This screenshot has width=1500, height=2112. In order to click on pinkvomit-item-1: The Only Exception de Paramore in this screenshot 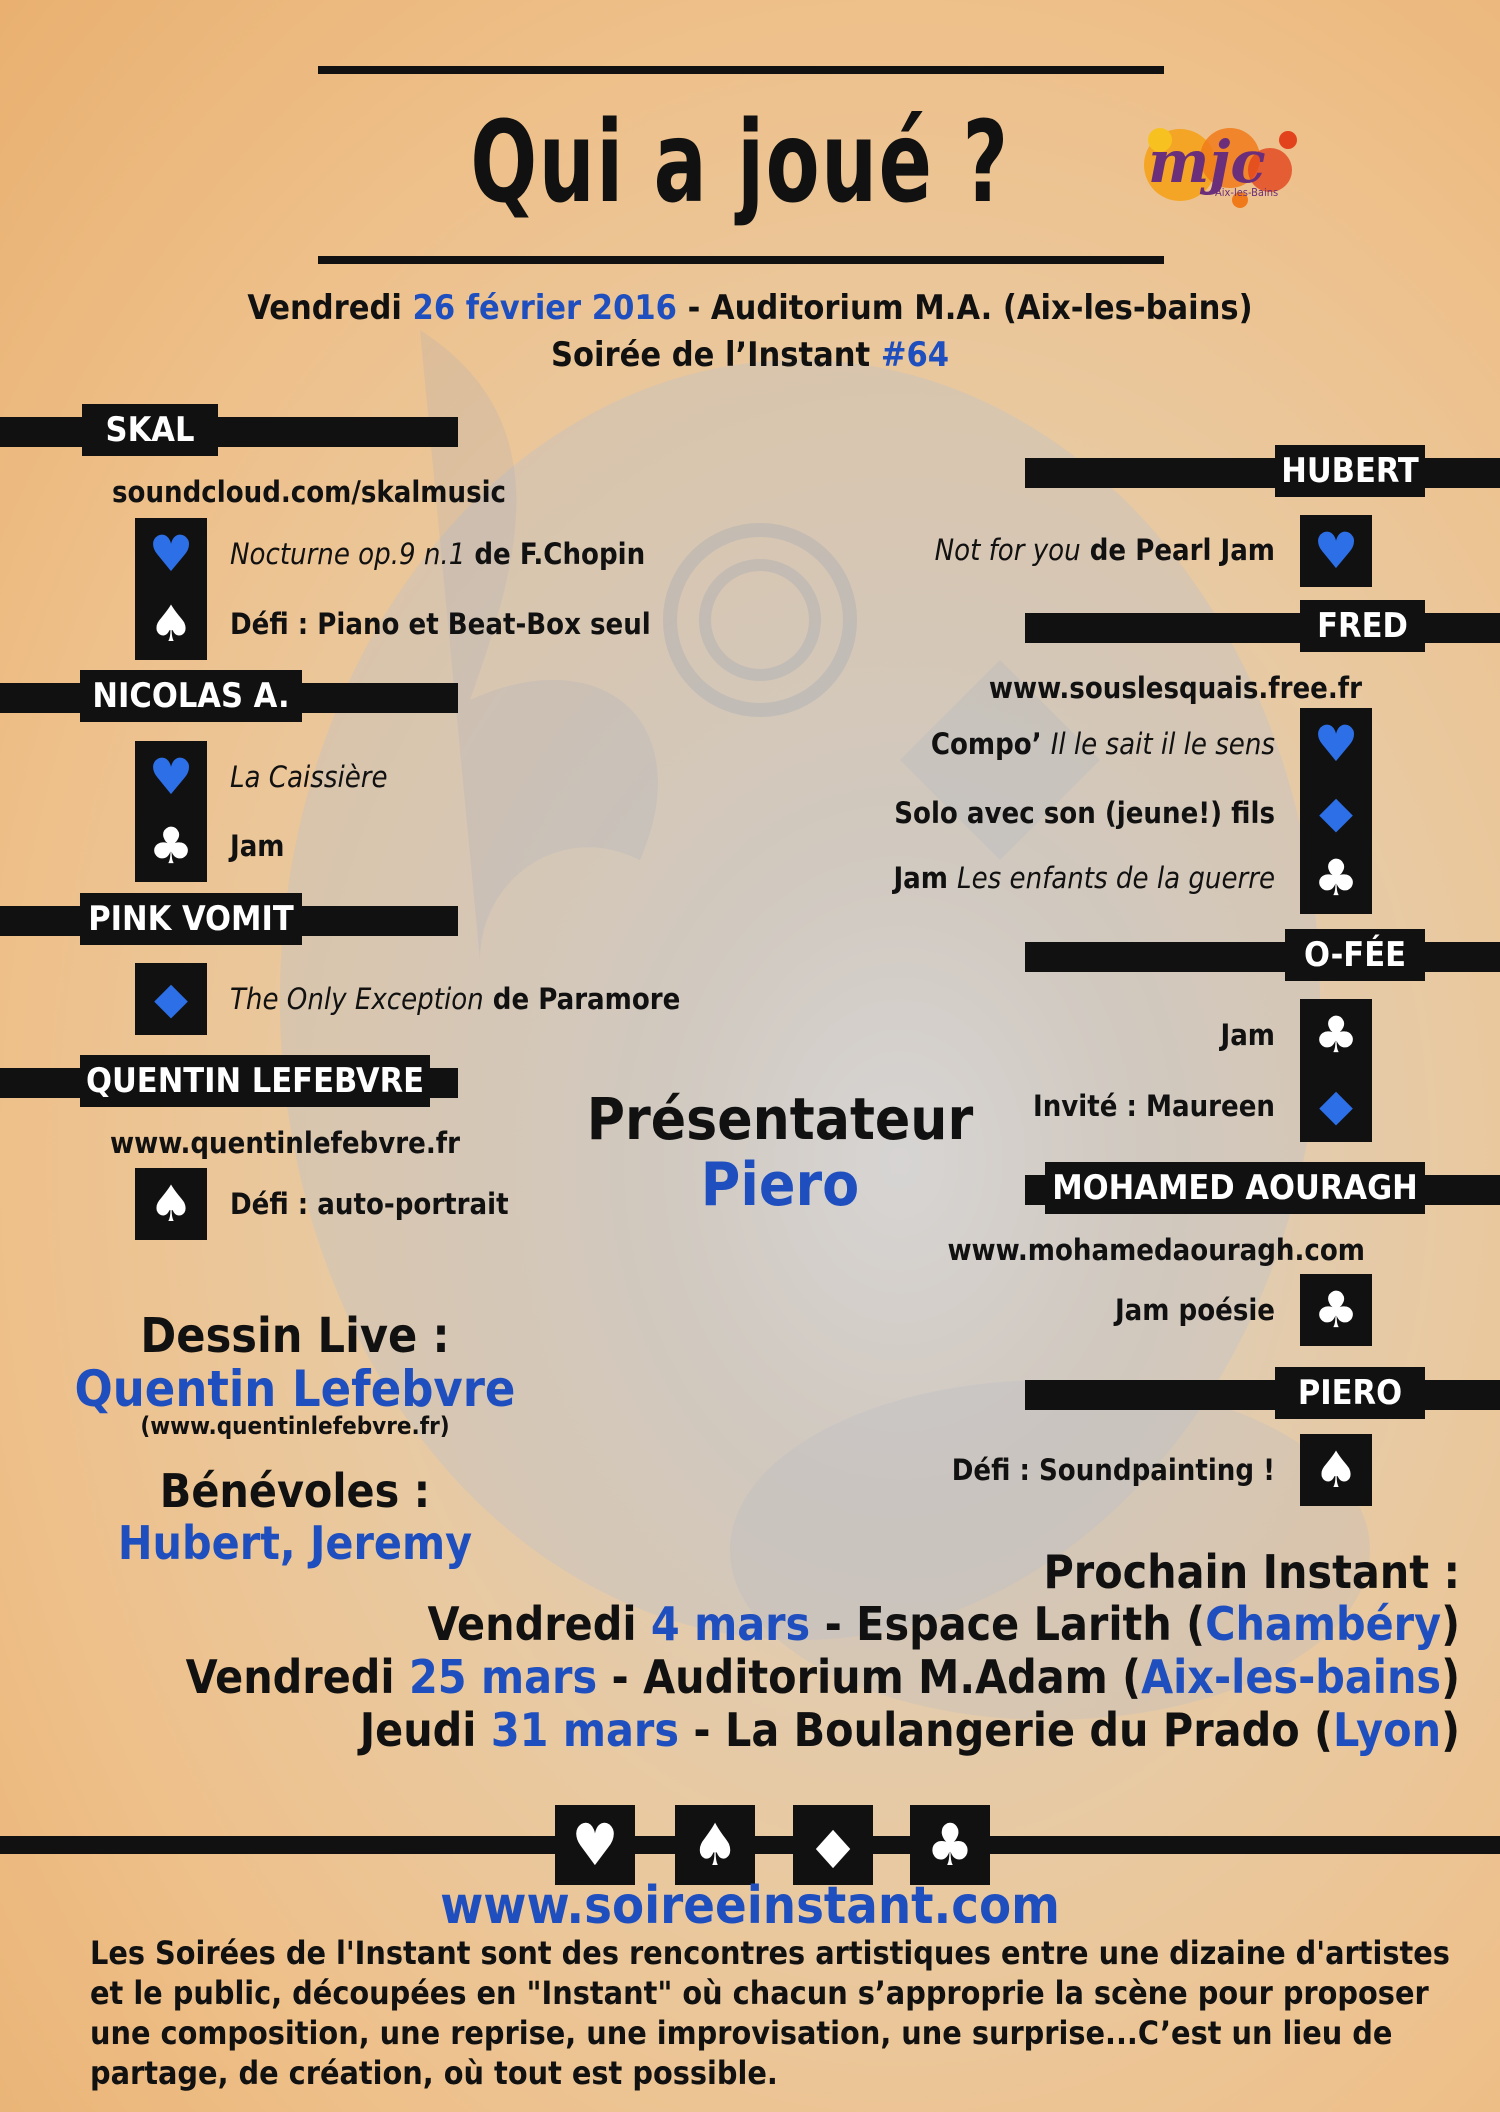, I will do `click(455, 999)`.